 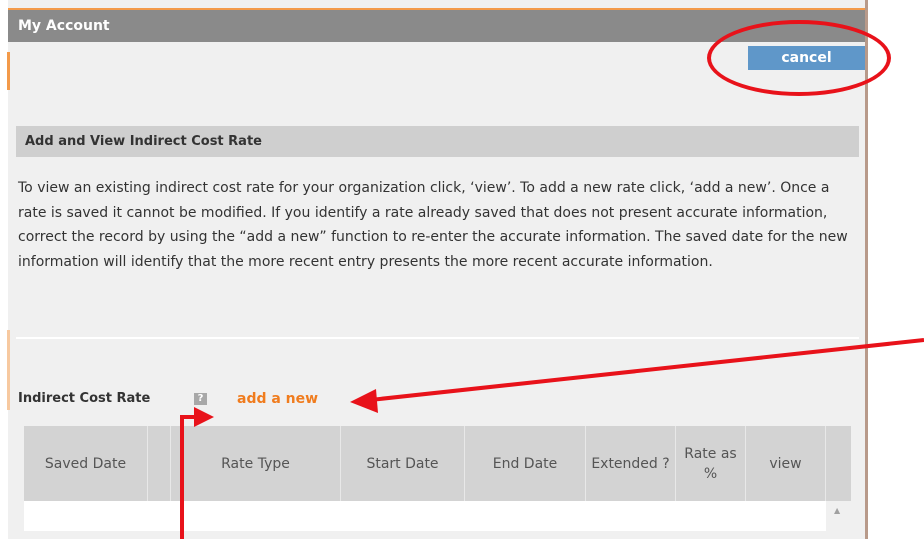 What do you see at coordinates (159, 463) in the screenshot?
I see `col-blank` at bounding box center [159, 463].